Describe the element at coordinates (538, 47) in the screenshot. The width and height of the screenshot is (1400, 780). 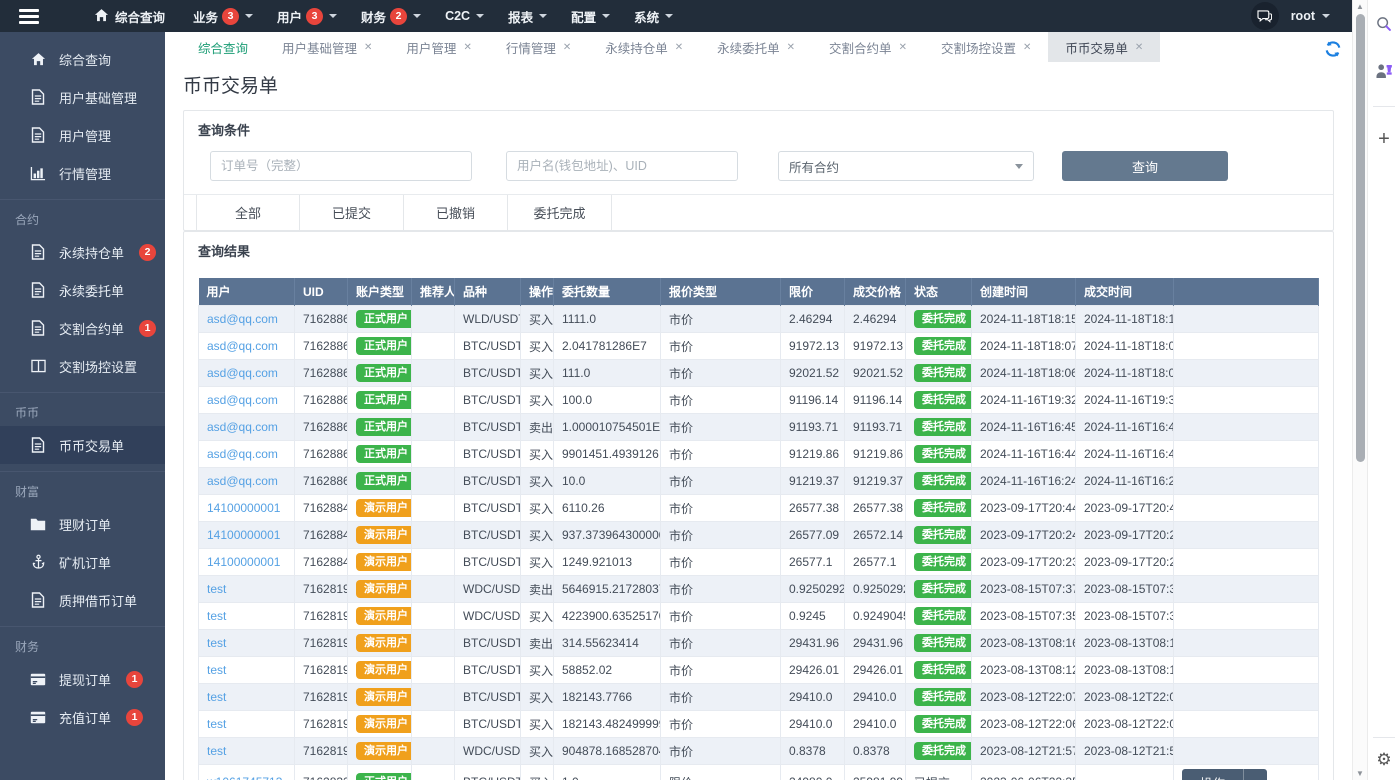
I see `tab-行情管理: 行情管理 ✕` at that location.